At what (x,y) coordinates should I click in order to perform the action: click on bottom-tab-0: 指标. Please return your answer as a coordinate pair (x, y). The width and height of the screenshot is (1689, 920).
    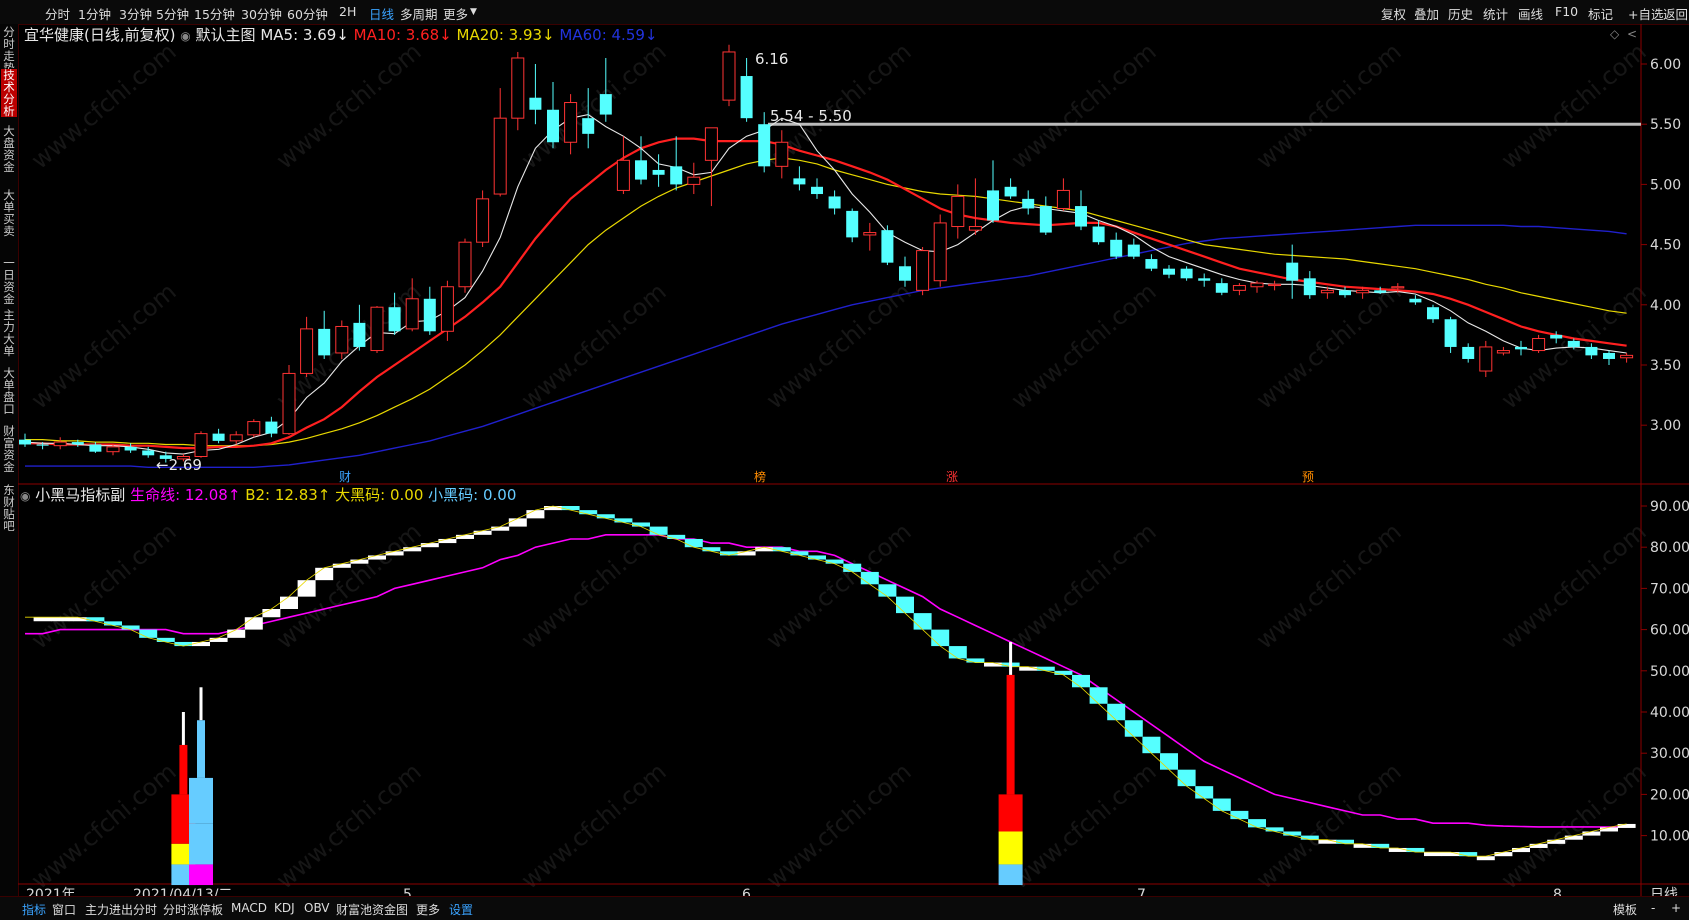
    Looking at the image, I should click on (34, 909).